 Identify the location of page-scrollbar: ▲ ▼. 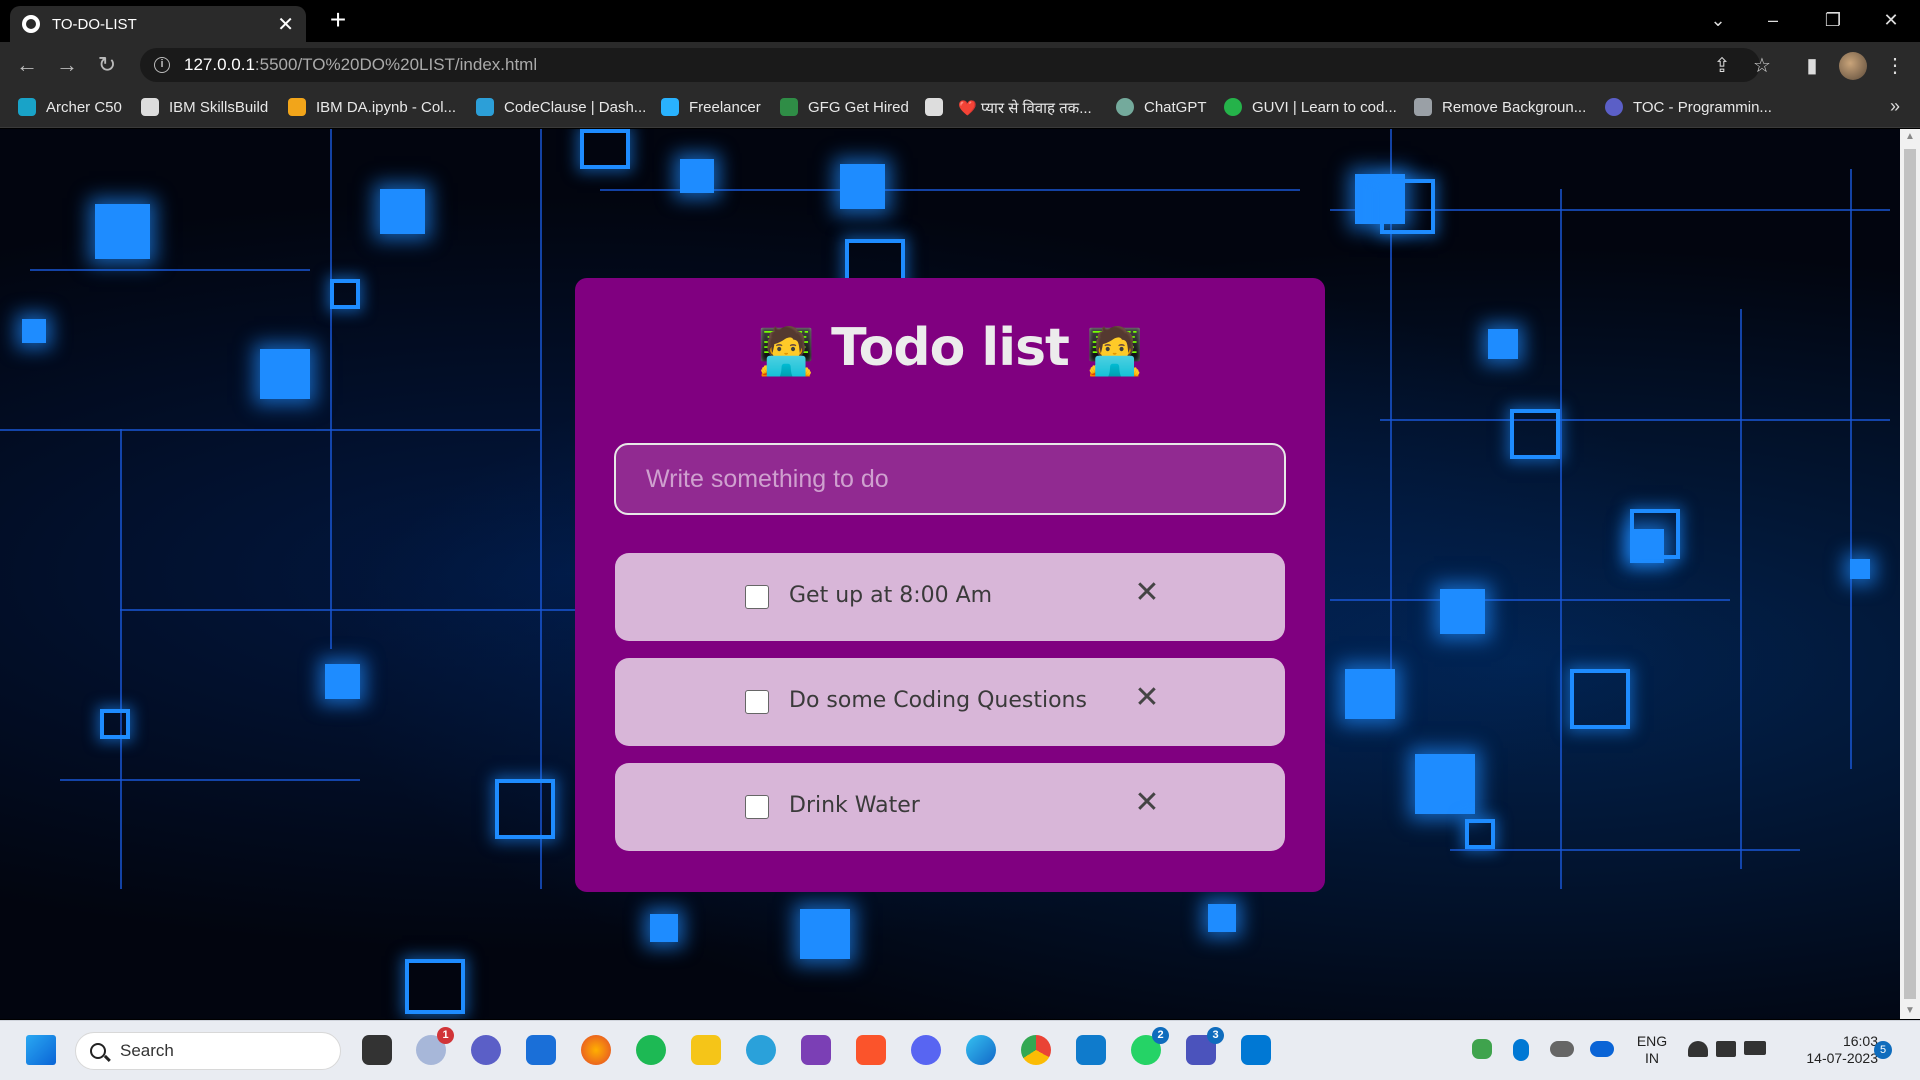
(1910, 574).